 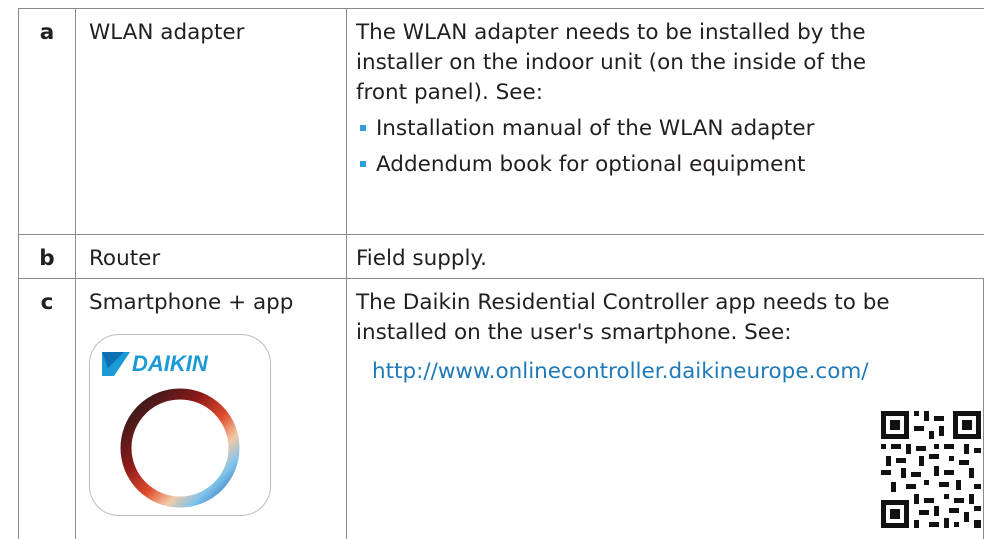 I want to click on row-key: c, so click(x=47, y=408).